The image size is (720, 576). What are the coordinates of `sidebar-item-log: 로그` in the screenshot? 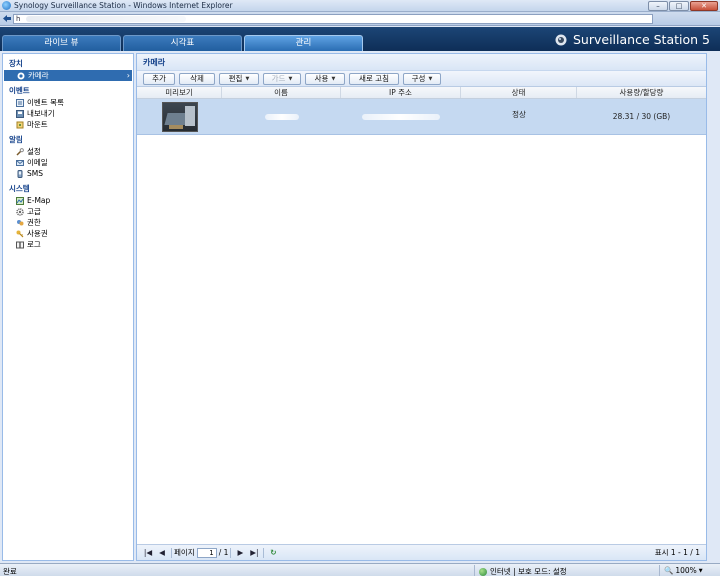 It's located at (68, 244).